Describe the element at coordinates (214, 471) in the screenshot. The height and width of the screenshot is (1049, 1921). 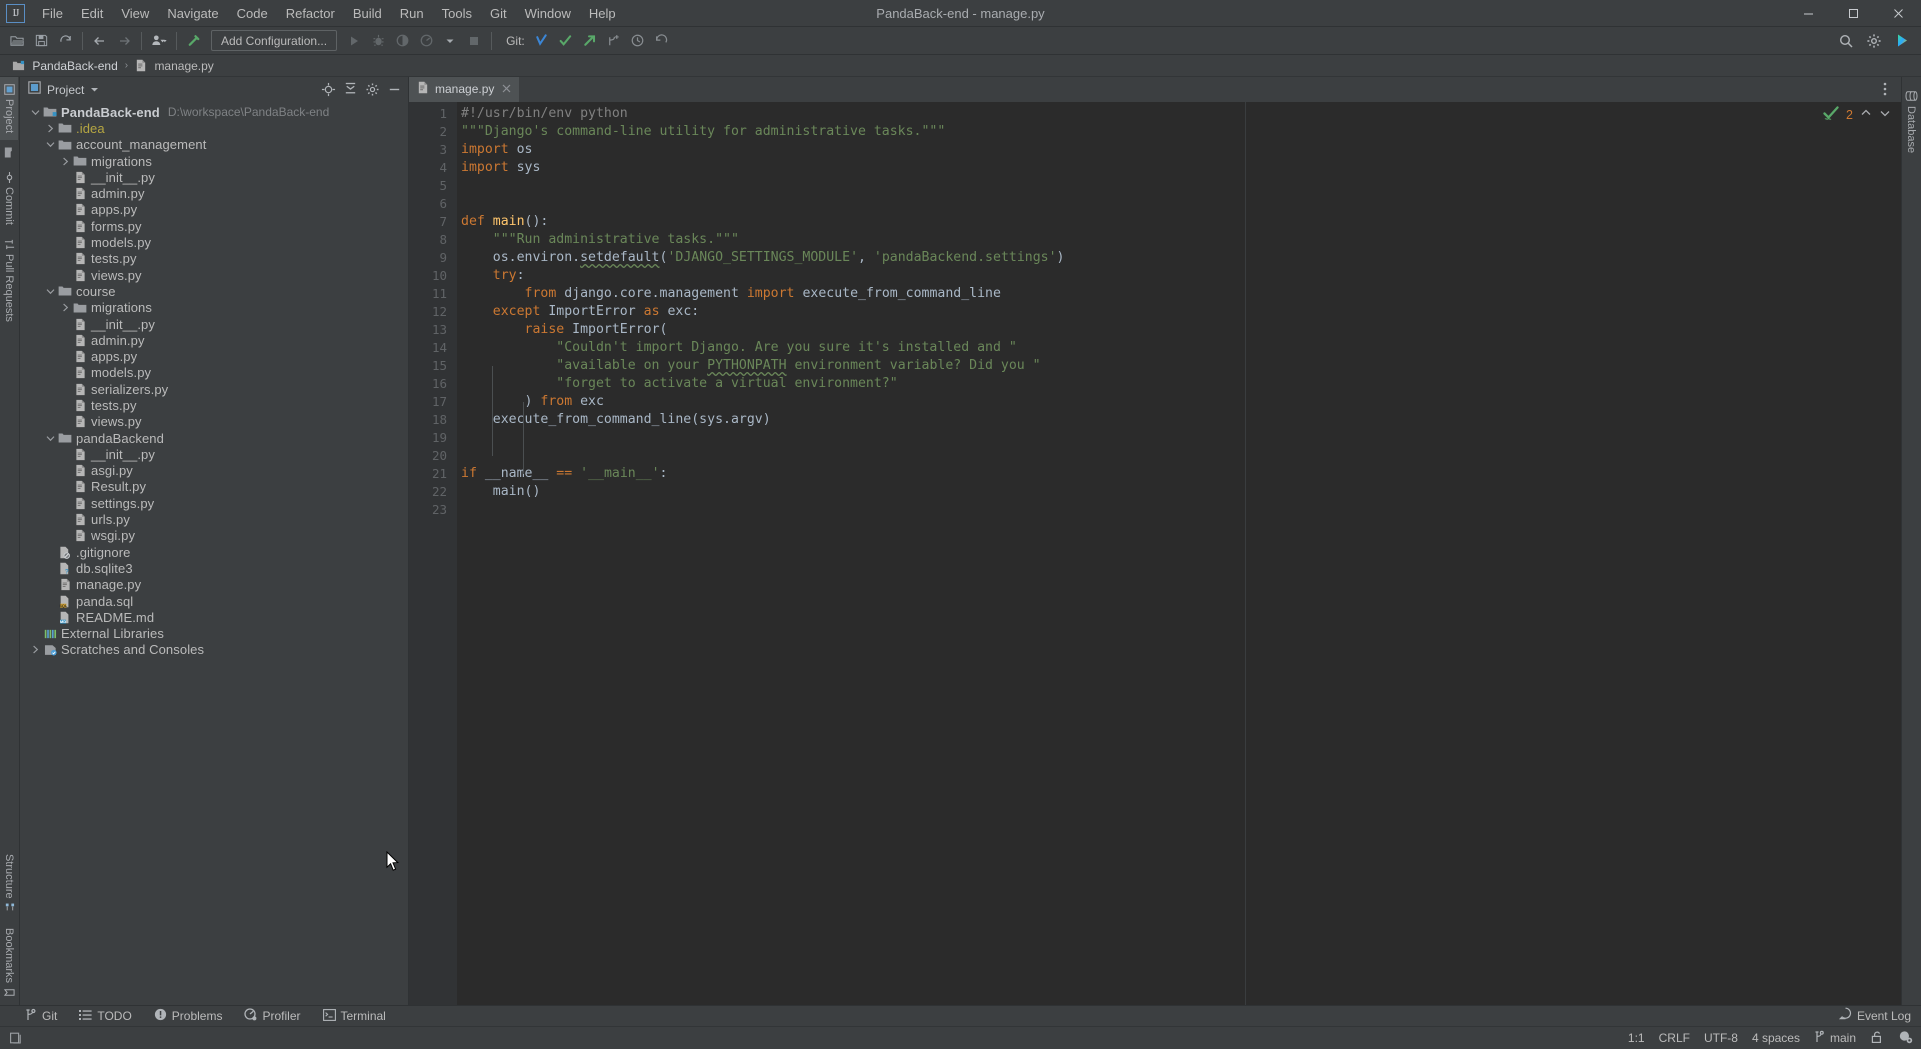
I see `tree-node: asgi.py` at that location.